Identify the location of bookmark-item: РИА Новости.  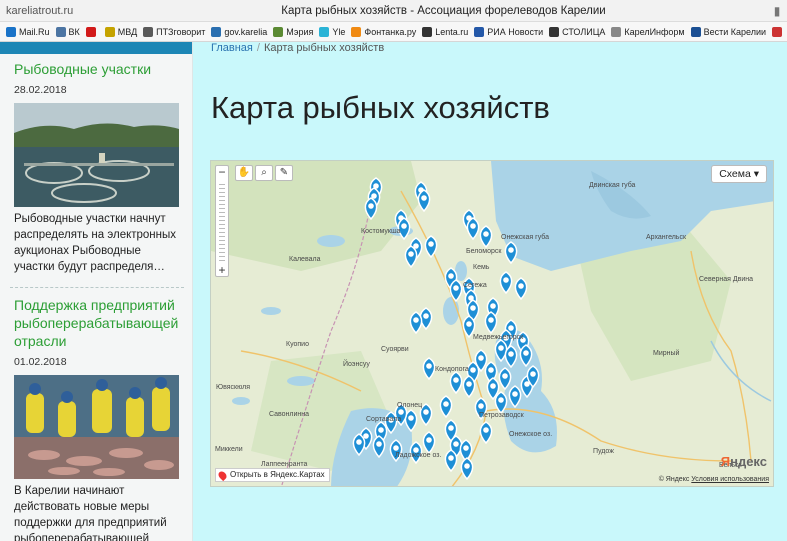
(509, 31).